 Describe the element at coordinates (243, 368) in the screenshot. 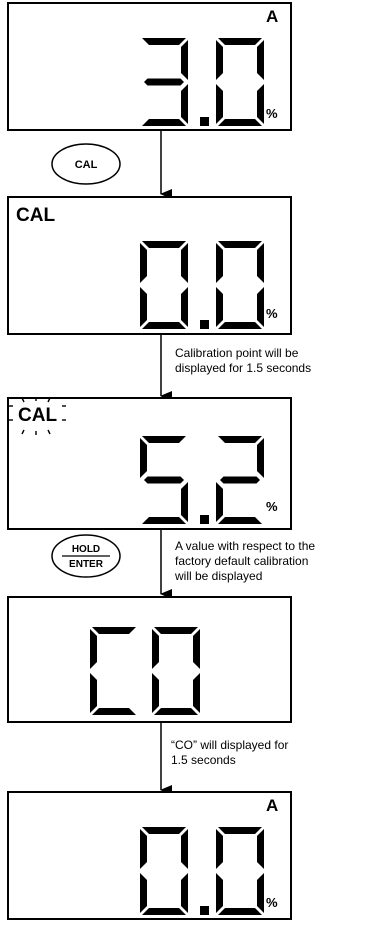

I see `note-line: displayed for 1.5 seconds` at that location.